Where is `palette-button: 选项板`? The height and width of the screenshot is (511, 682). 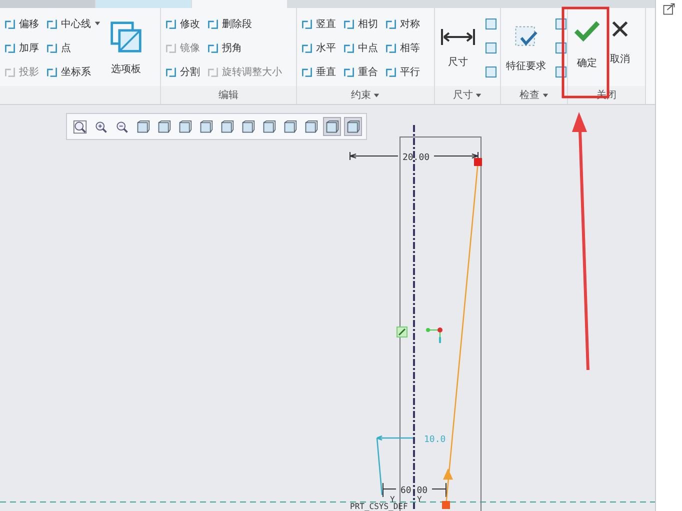
palette-button: 选项板 is located at coordinates (126, 48).